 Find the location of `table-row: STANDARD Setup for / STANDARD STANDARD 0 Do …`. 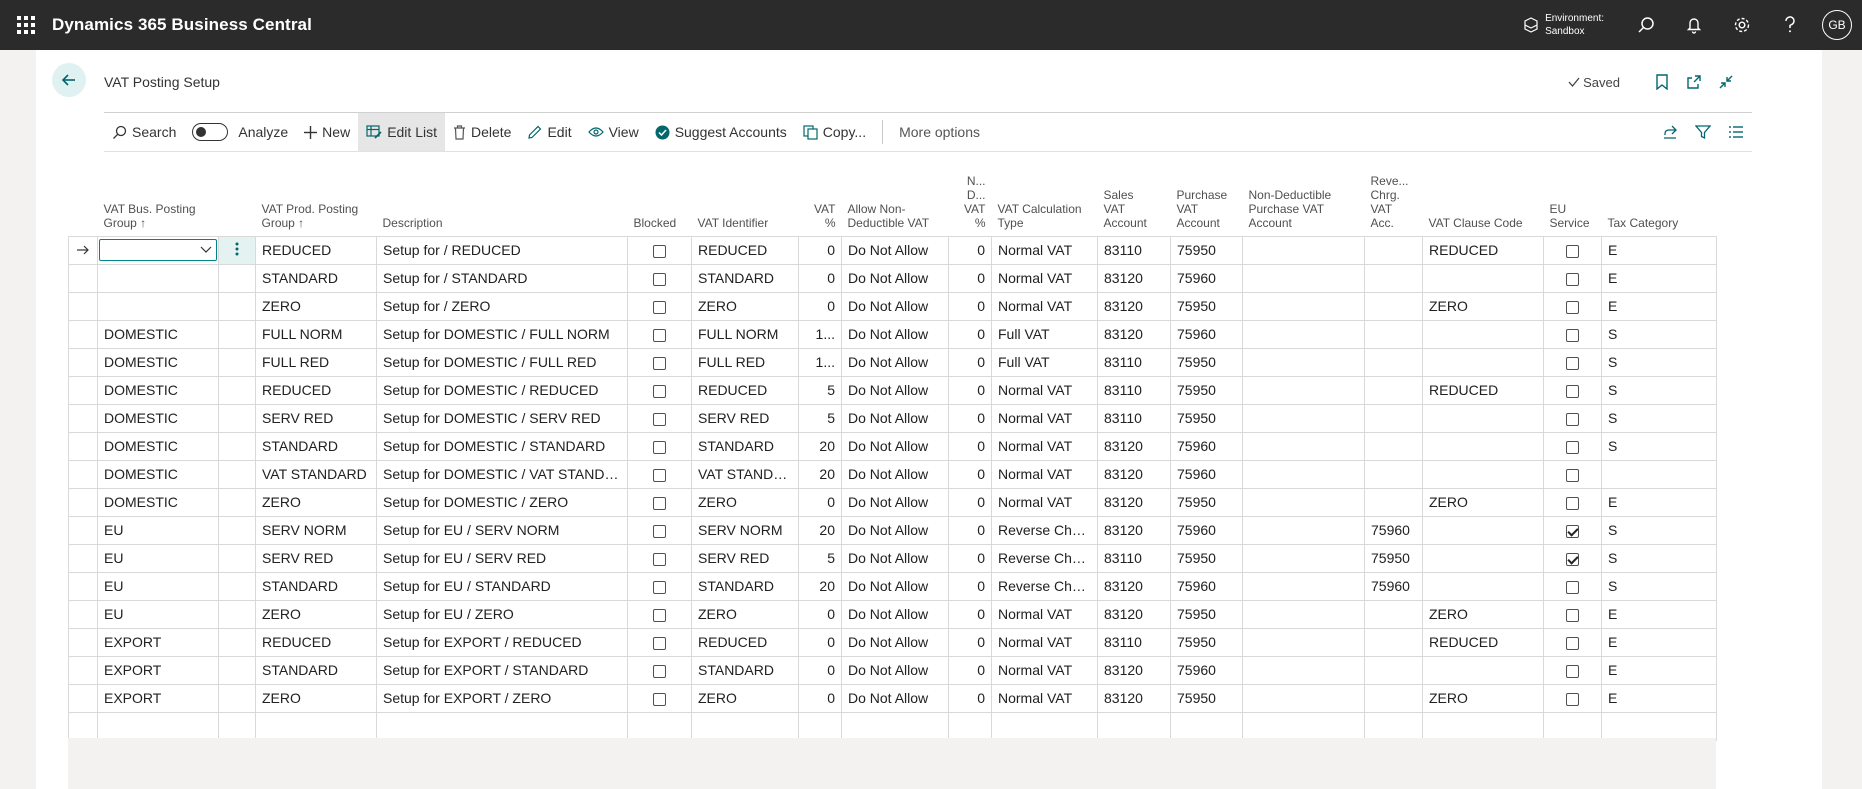

table-row: STANDARD Setup for / STANDARD STANDARD 0 Do … is located at coordinates (892, 278).